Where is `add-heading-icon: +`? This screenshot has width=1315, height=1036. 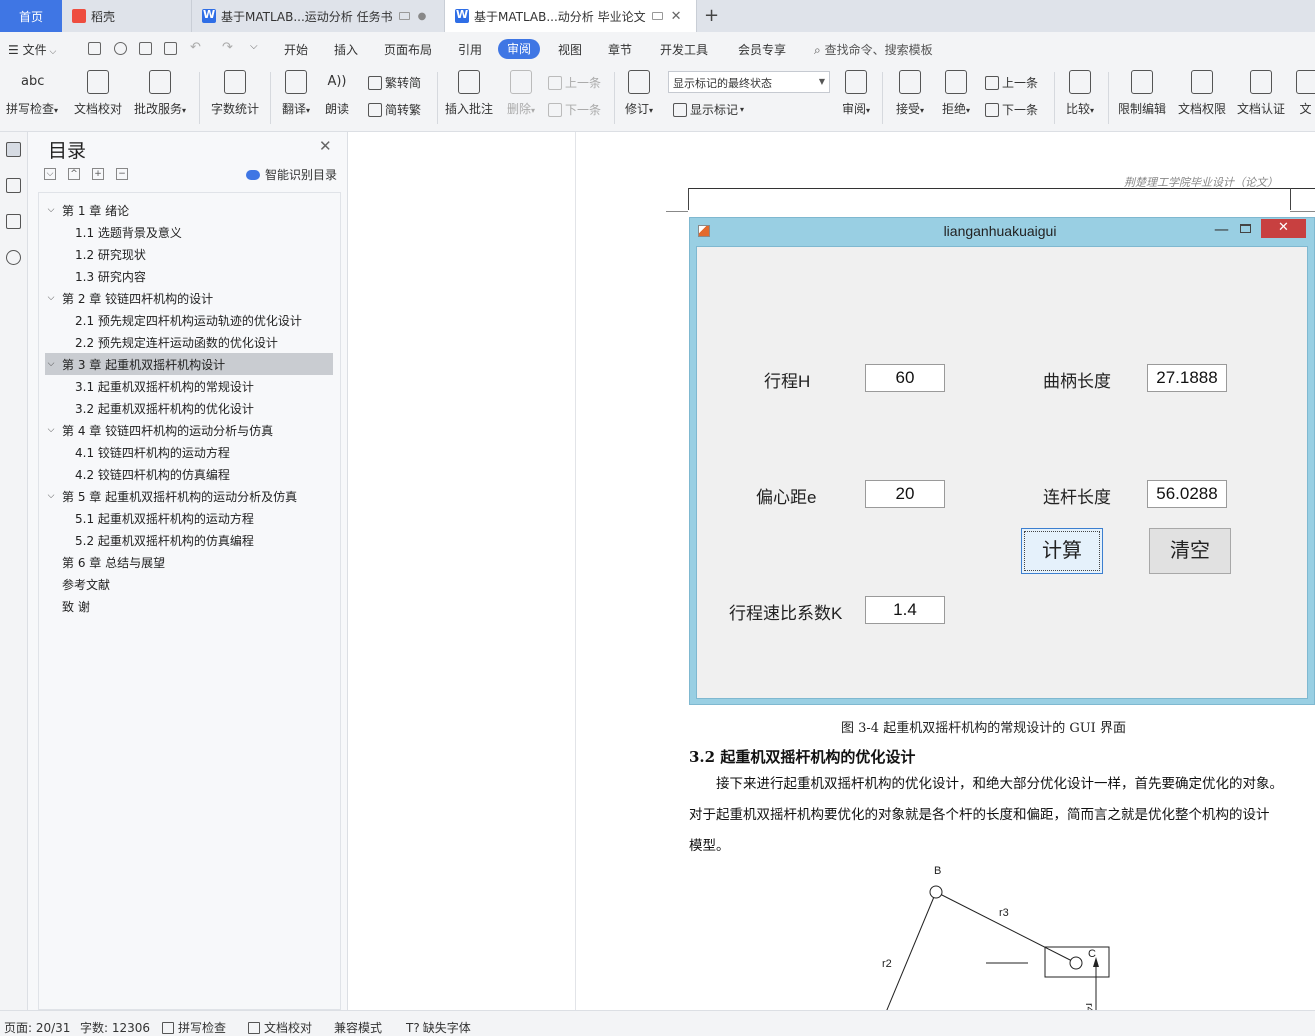
add-heading-icon: + is located at coordinates (98, 174).